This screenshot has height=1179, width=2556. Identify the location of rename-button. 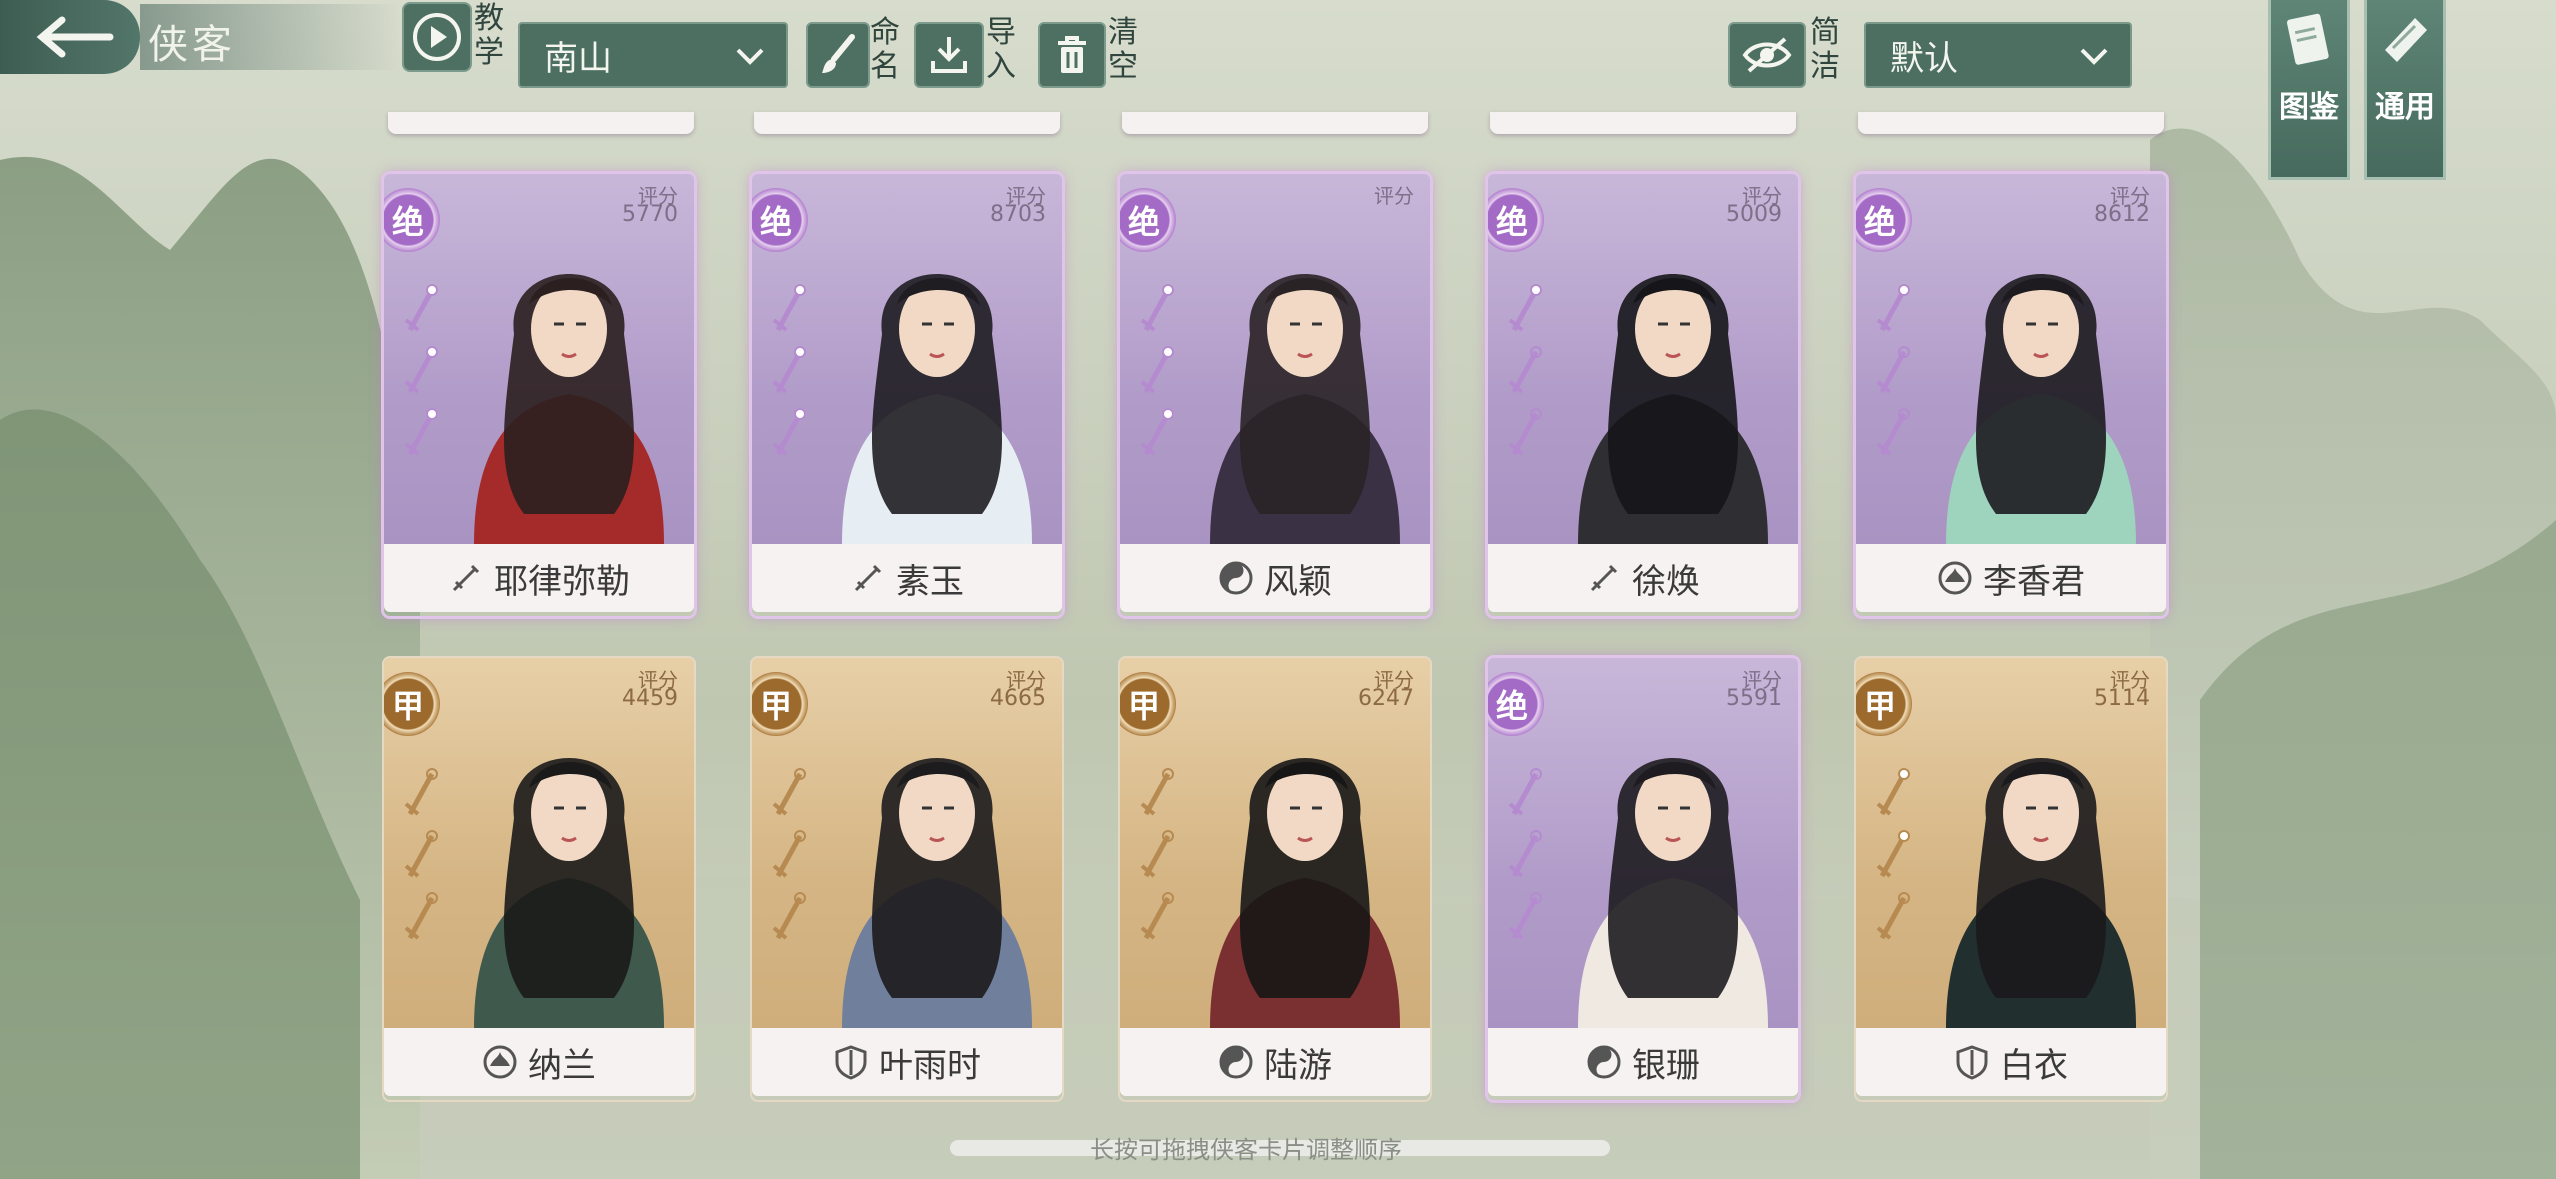
(838, 55).